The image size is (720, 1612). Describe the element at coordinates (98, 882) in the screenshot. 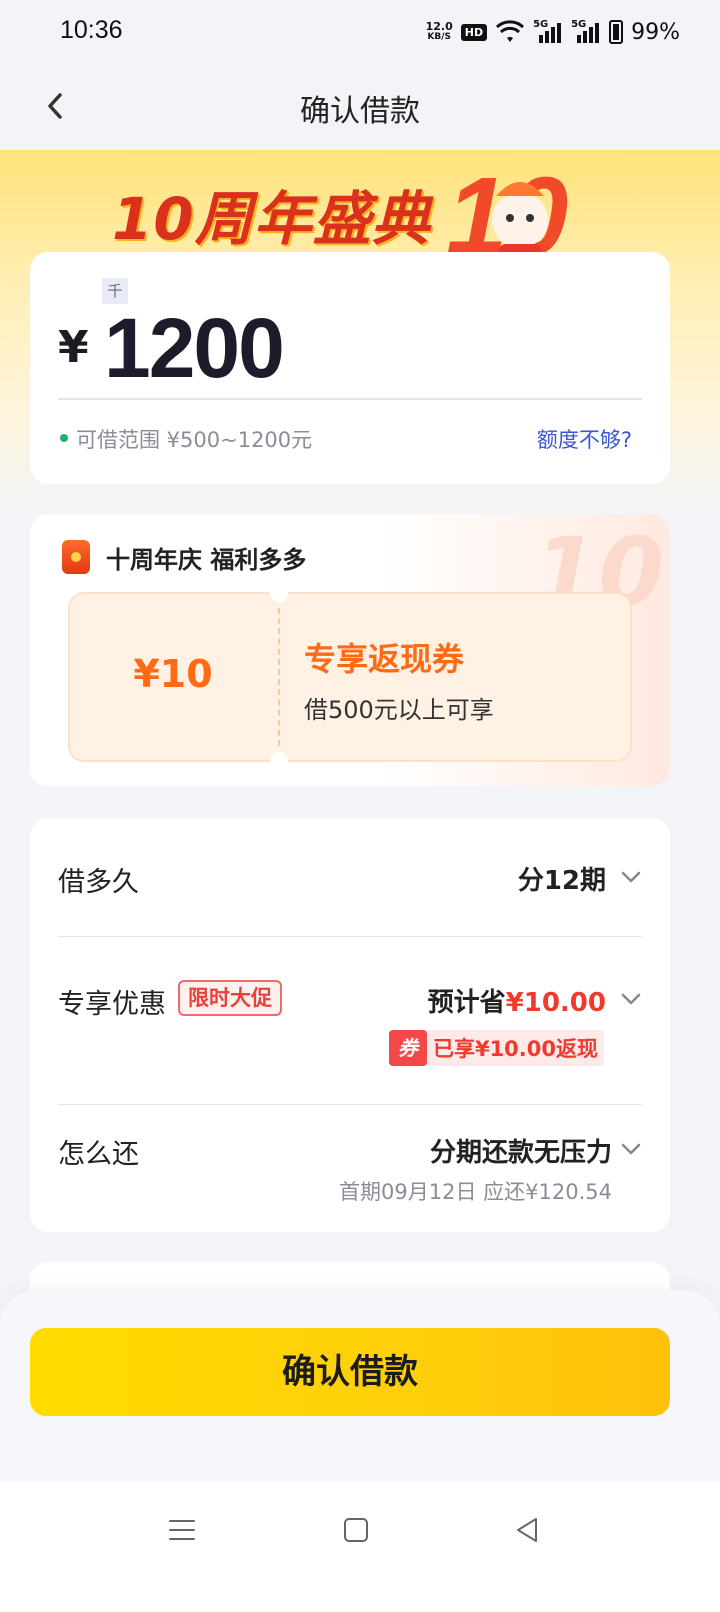

I see `term-label: 借多久` at that location.